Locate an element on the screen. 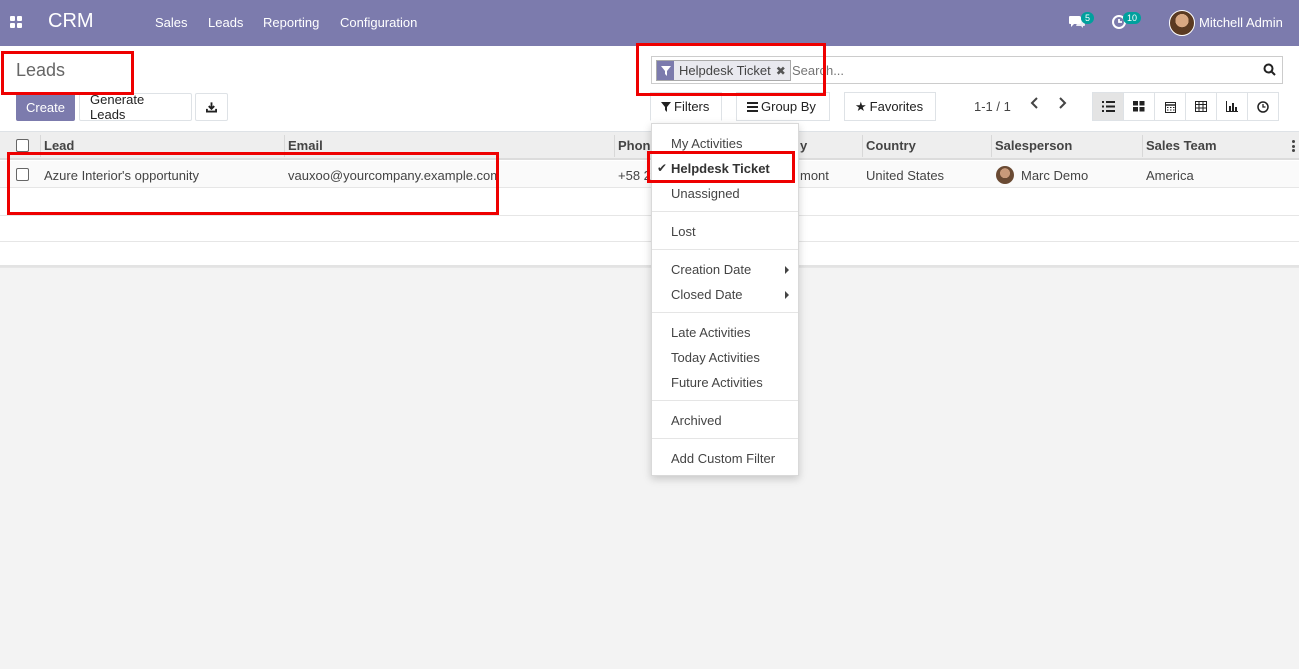  filter-helpdesk-ticket: Helpdesk Ticket is located at coordinates (720, 168).